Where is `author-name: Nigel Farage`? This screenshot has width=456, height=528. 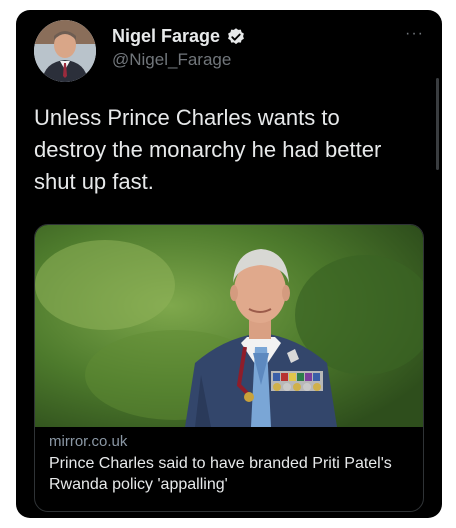
author-name: Nigel Farage is located at coordinates (179, 36).